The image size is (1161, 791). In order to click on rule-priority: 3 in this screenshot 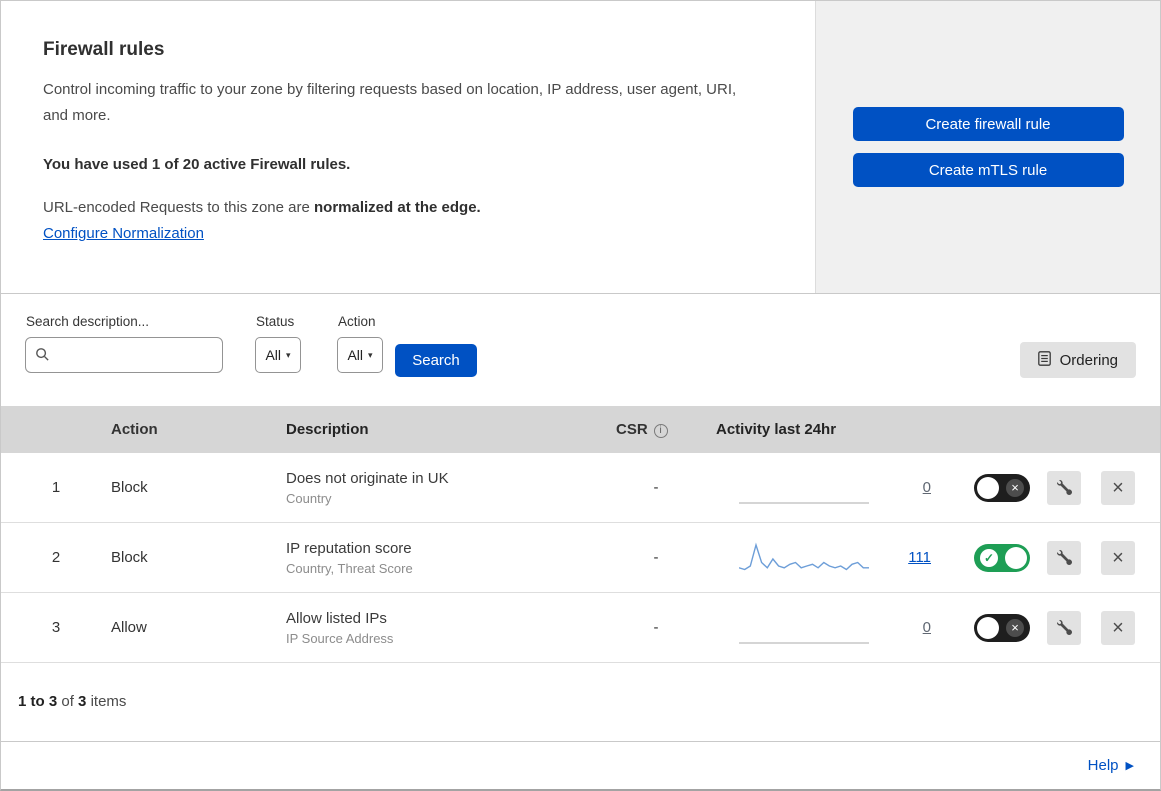, I will do `click(56, 627)`.